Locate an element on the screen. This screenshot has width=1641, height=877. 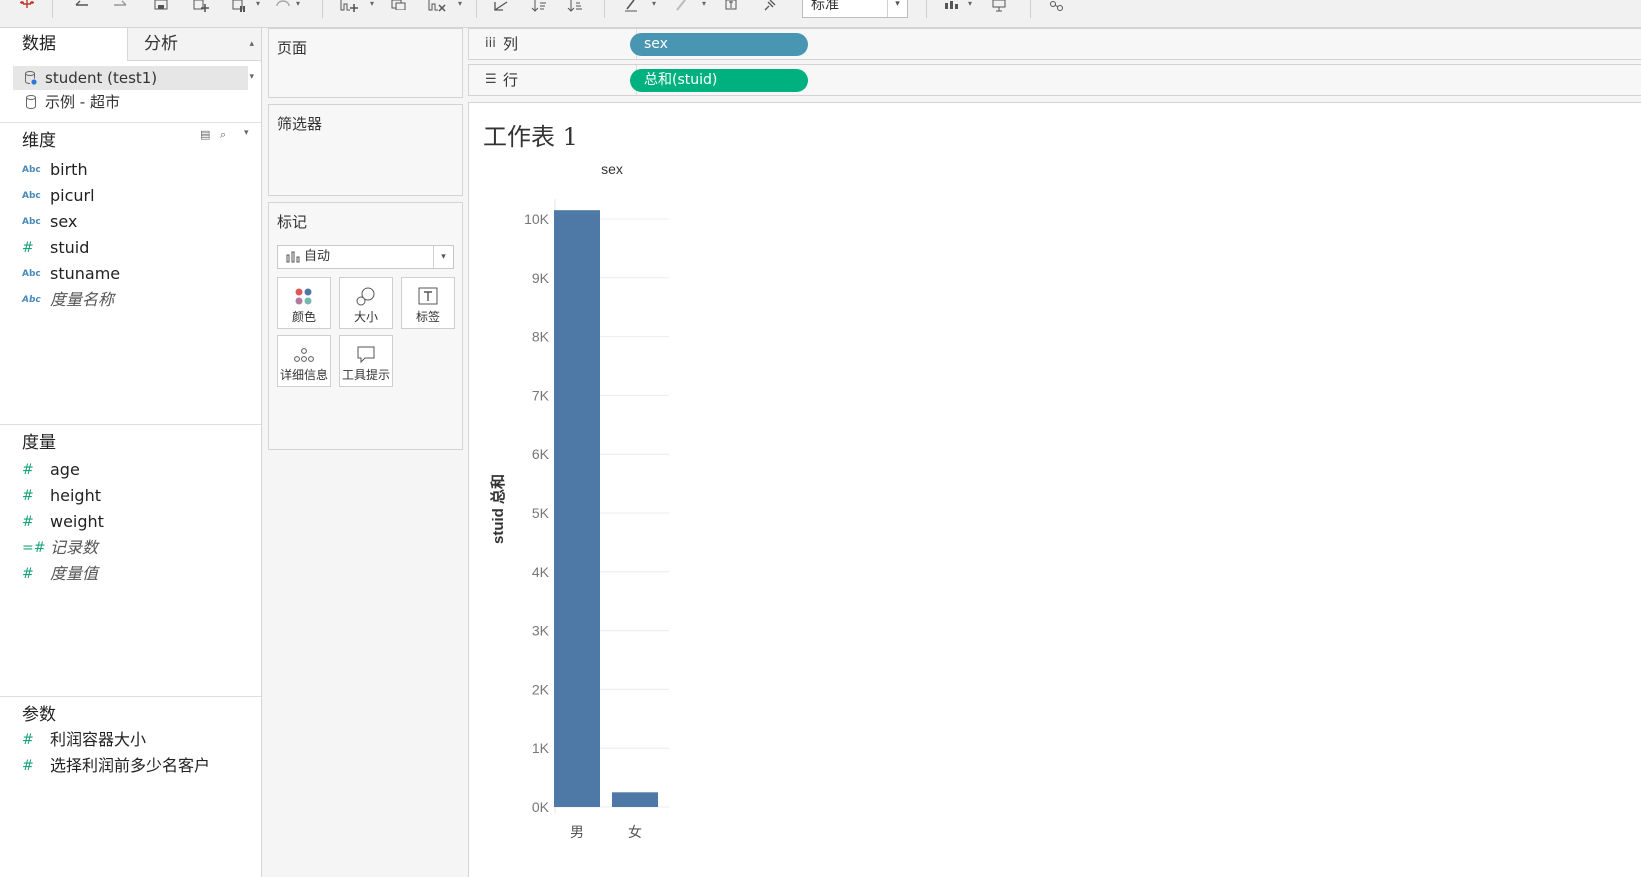
field-weight: # weight is located at coordinates (137, 522).